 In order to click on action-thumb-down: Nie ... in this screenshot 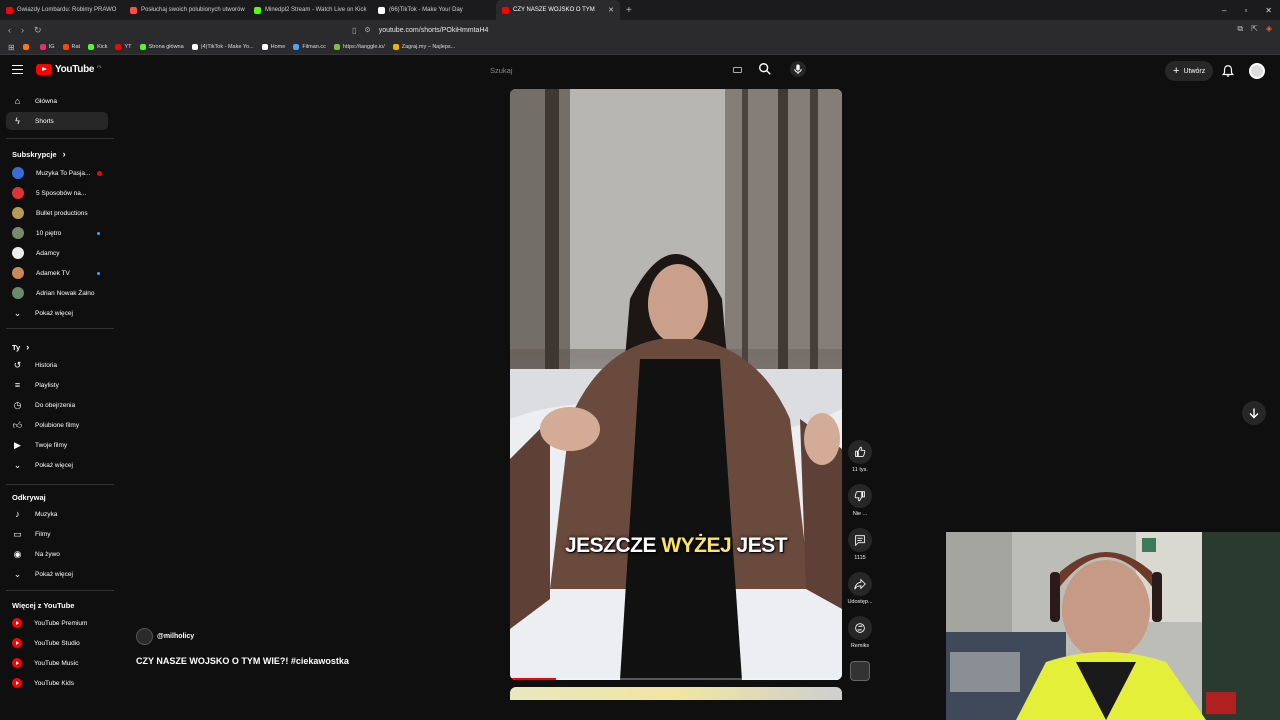, I will do `click(860, 500)`.